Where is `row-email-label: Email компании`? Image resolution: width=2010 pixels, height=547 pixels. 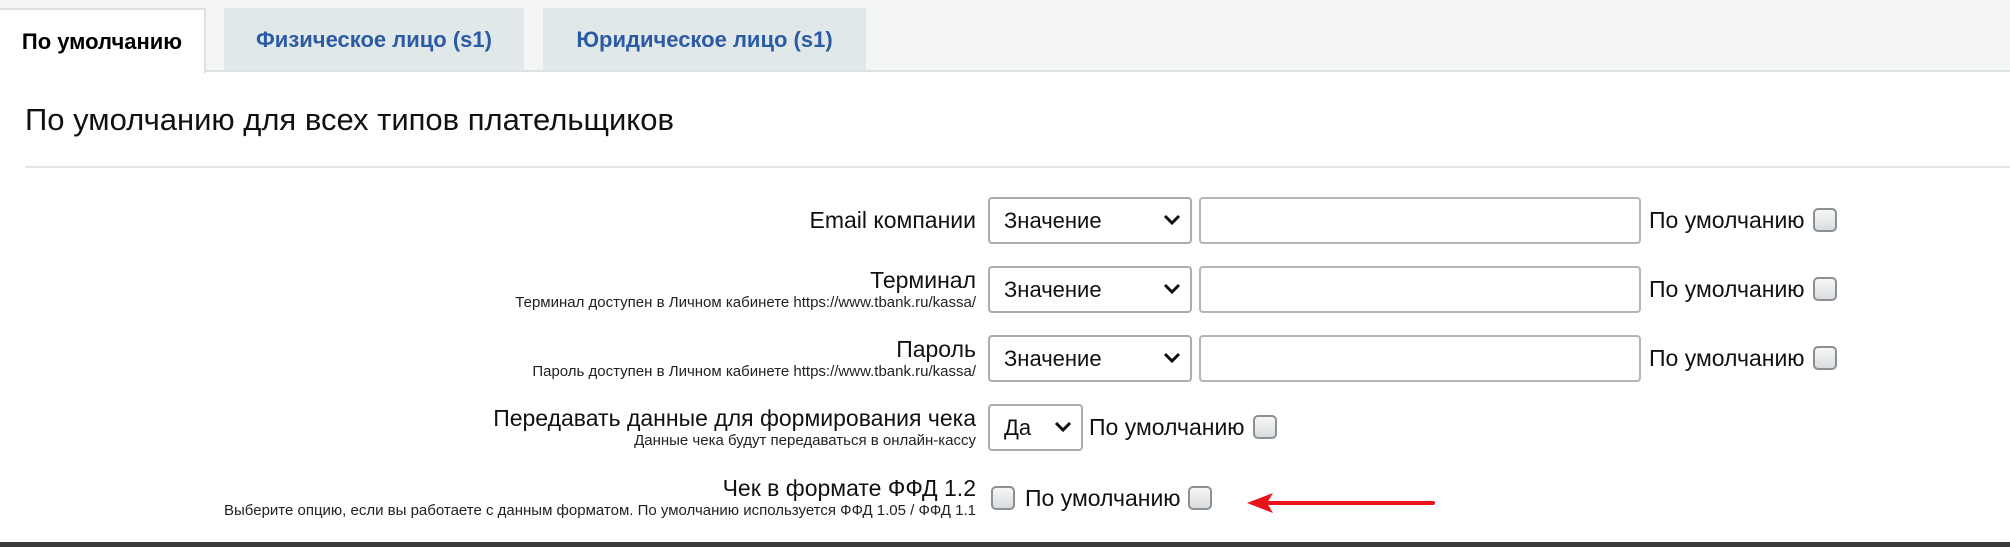
row-email-label: Email компании is located at coordinates (892, 220).